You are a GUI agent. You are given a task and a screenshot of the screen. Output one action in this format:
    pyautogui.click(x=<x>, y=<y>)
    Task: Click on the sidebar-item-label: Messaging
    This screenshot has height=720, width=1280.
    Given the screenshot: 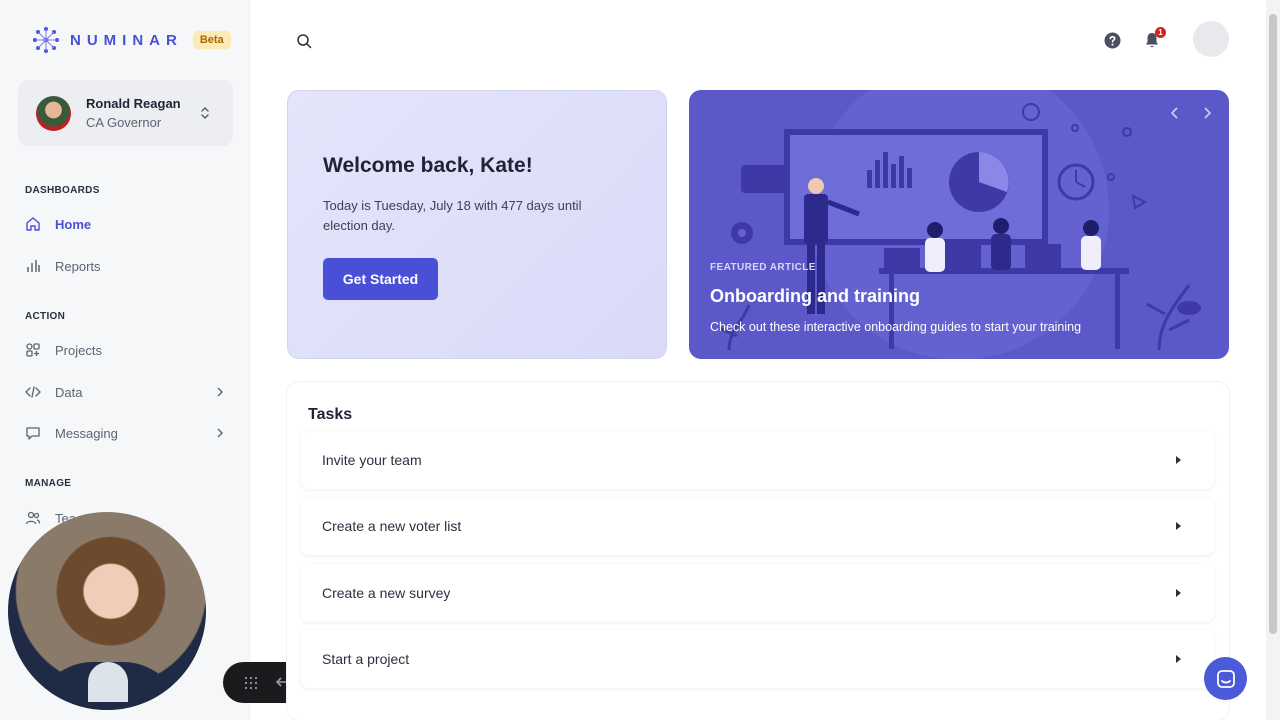 What is the action you would take?
    pyautogui.click(x=86, y=433)
    